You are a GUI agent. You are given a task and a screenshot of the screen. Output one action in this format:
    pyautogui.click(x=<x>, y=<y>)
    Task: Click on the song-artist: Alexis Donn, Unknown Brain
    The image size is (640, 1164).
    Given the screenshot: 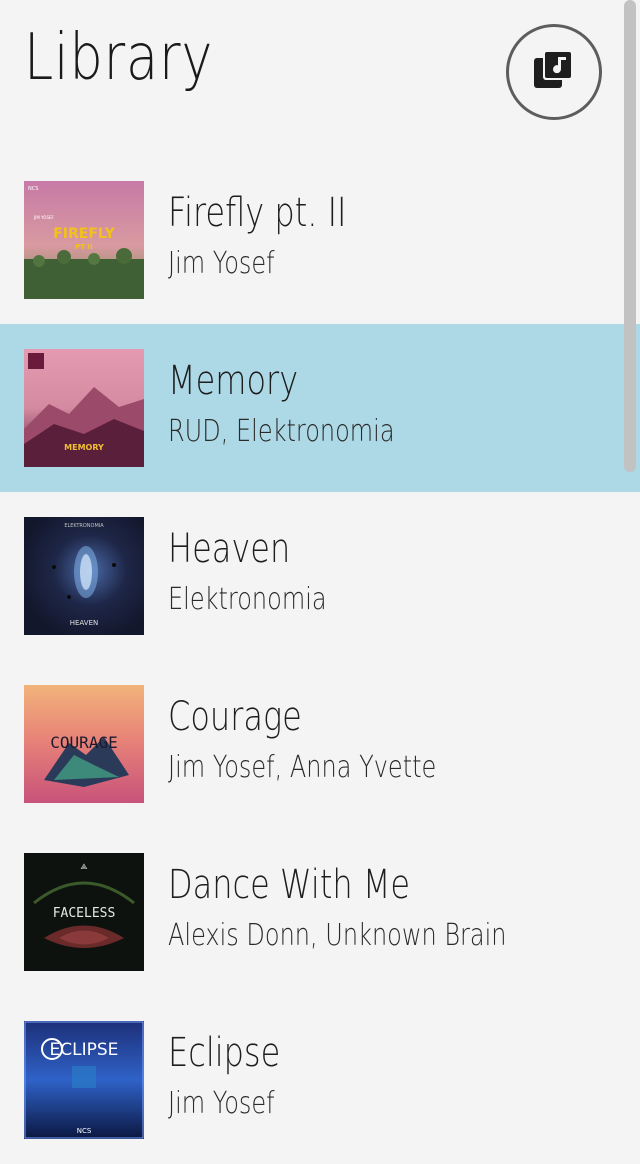 What is the action you would take?
    pyautogui.click(x=337, y=935)
    